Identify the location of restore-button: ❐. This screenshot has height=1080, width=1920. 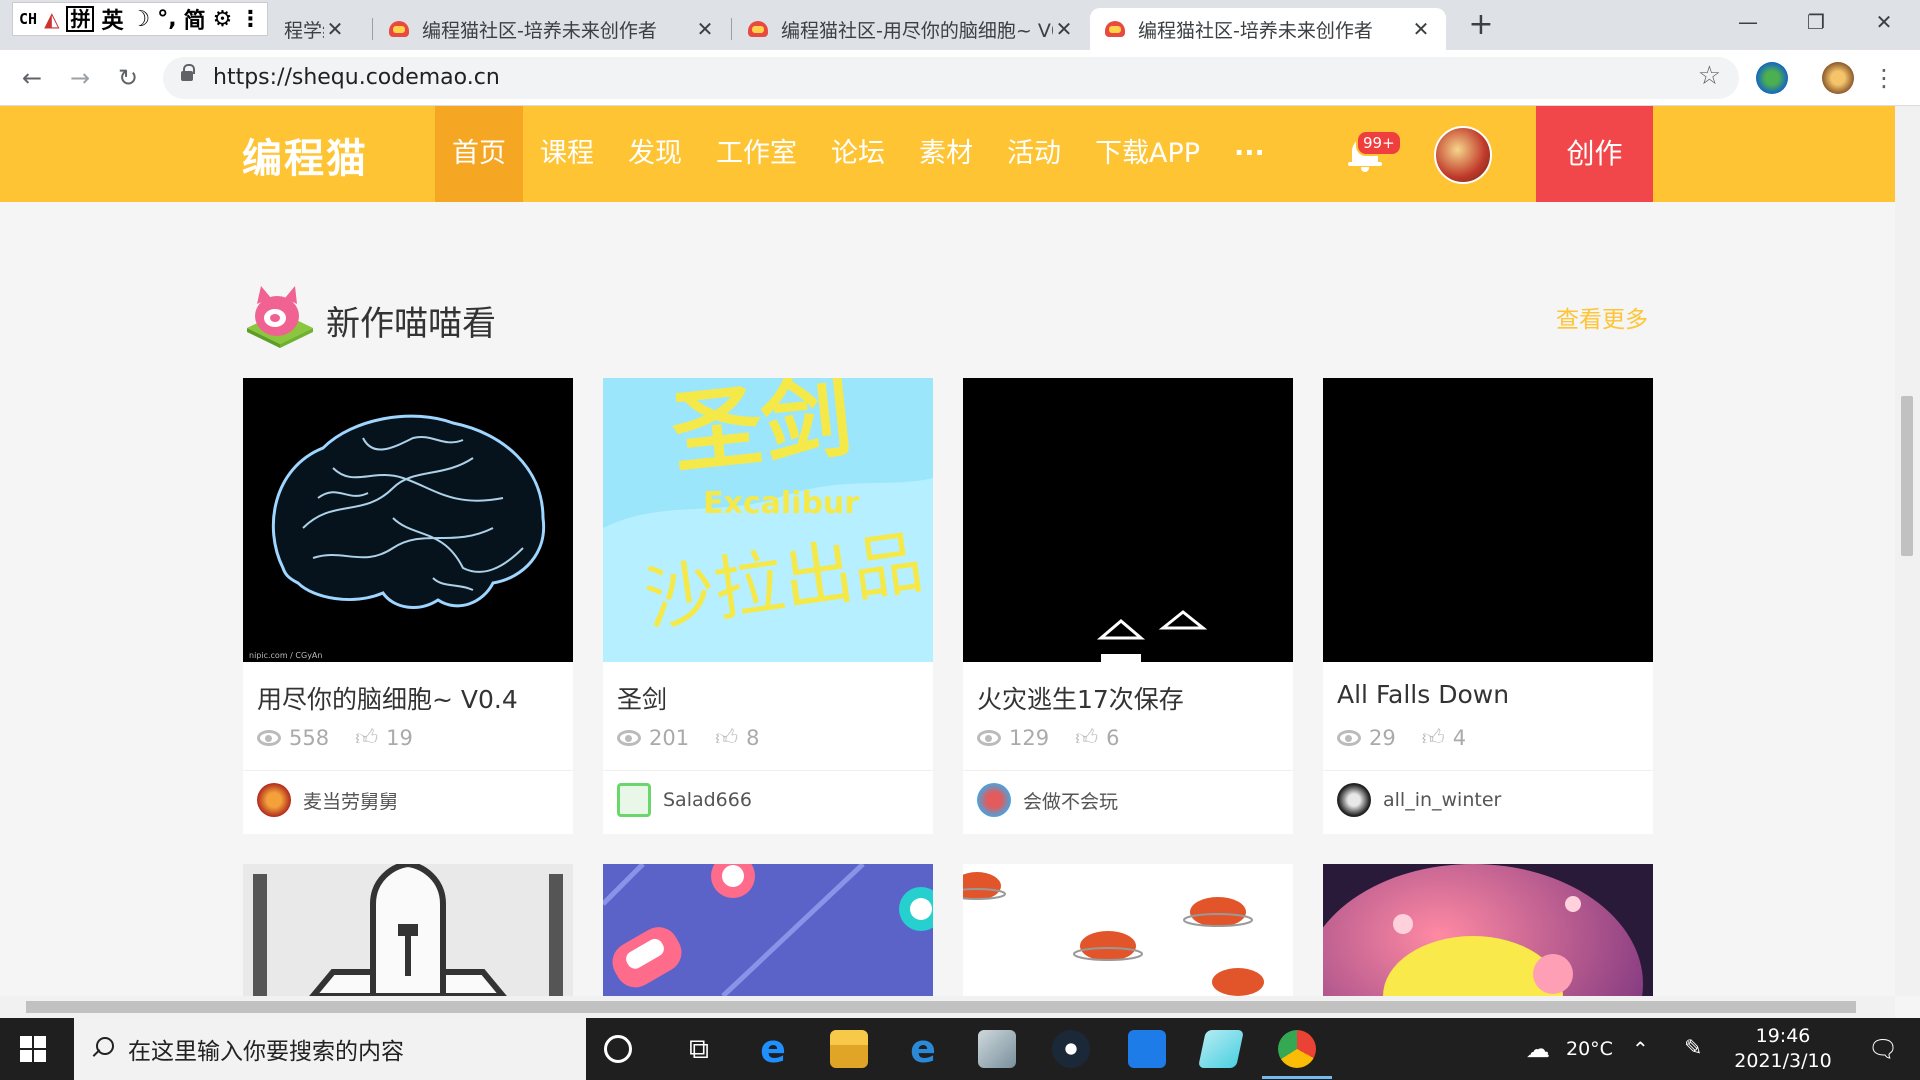
(1816, 22).